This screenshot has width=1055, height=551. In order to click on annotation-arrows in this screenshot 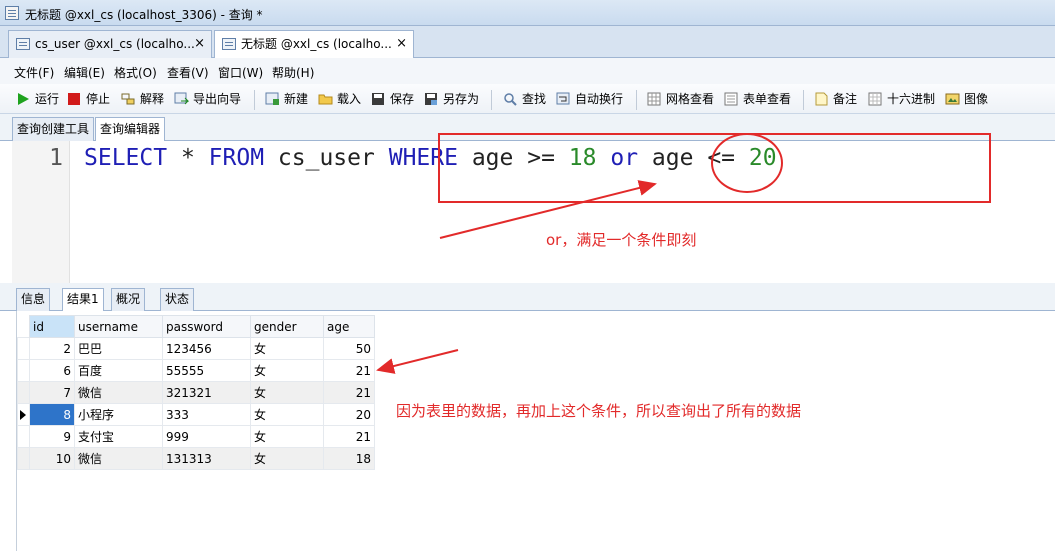, I will do `click(516, 277)`.